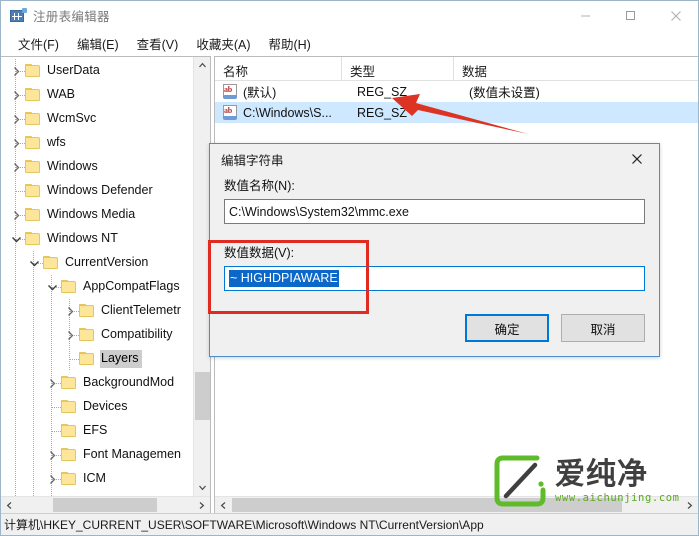 The width and height of the screenshot is (699, 536). Describe the element at coordinates (97, 383) in the screenshot. I see `tree-item-backgroundmod: BackgroundMod` at that location.